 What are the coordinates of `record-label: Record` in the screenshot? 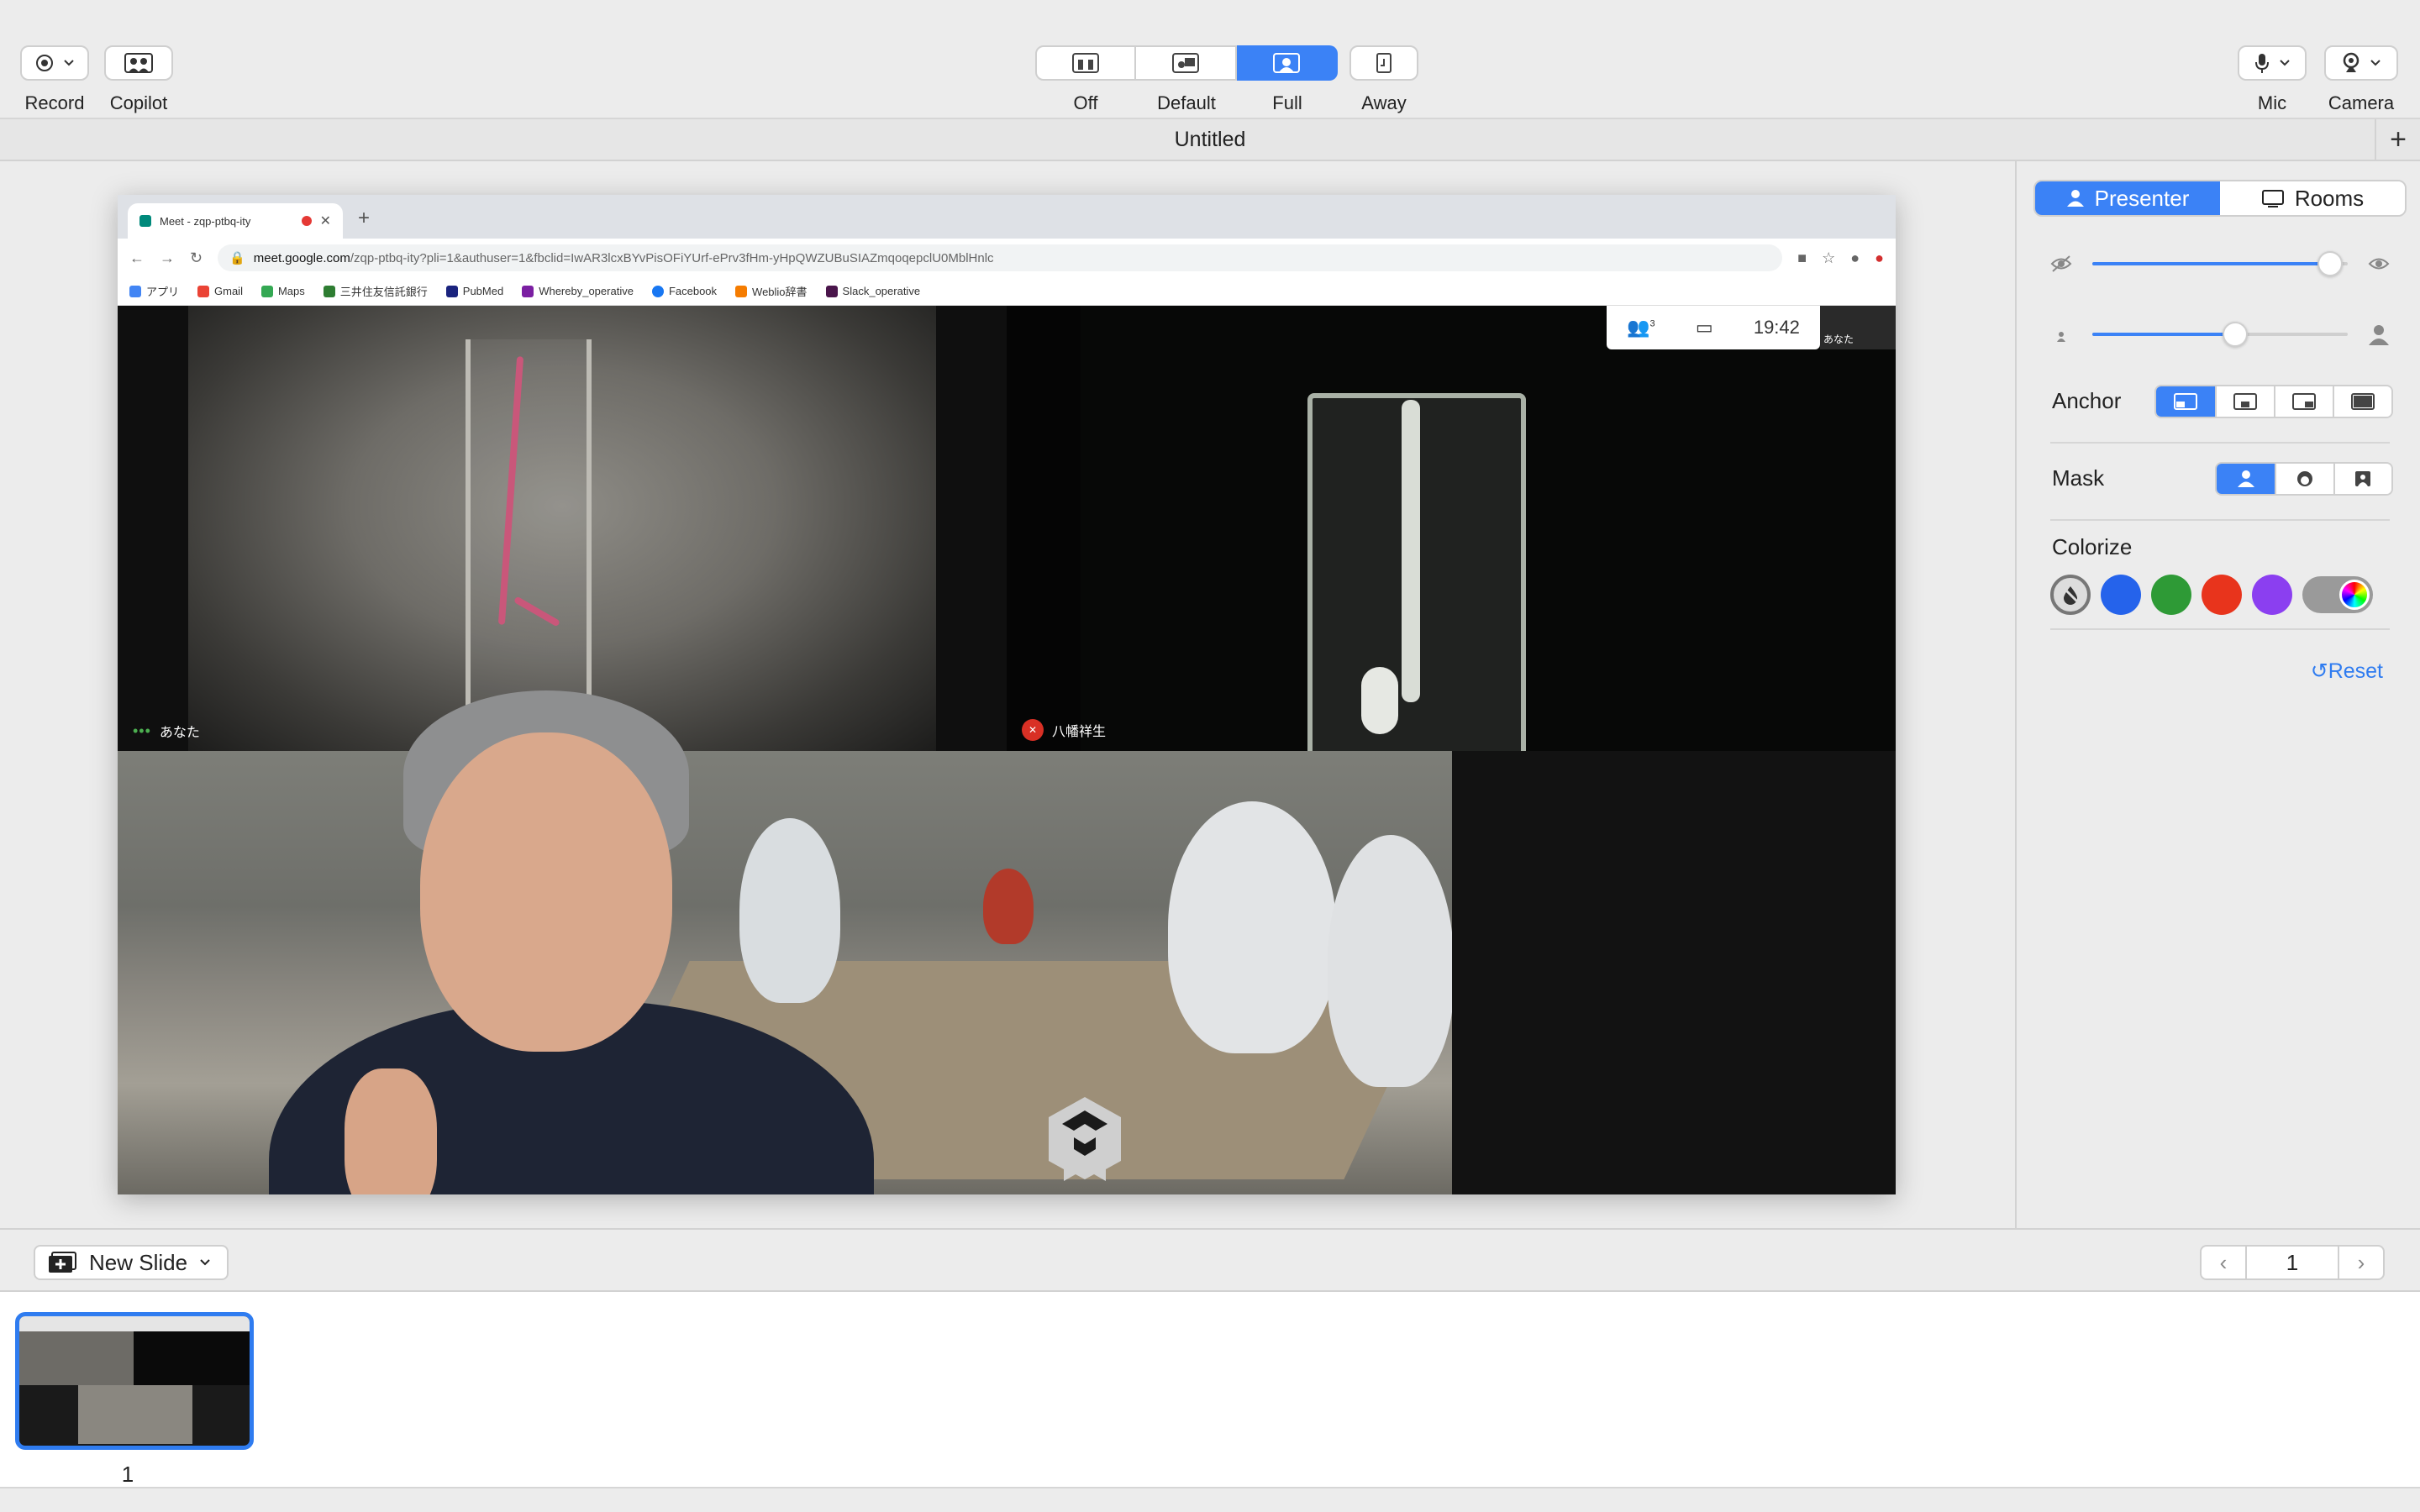 It's located at (54, 102).